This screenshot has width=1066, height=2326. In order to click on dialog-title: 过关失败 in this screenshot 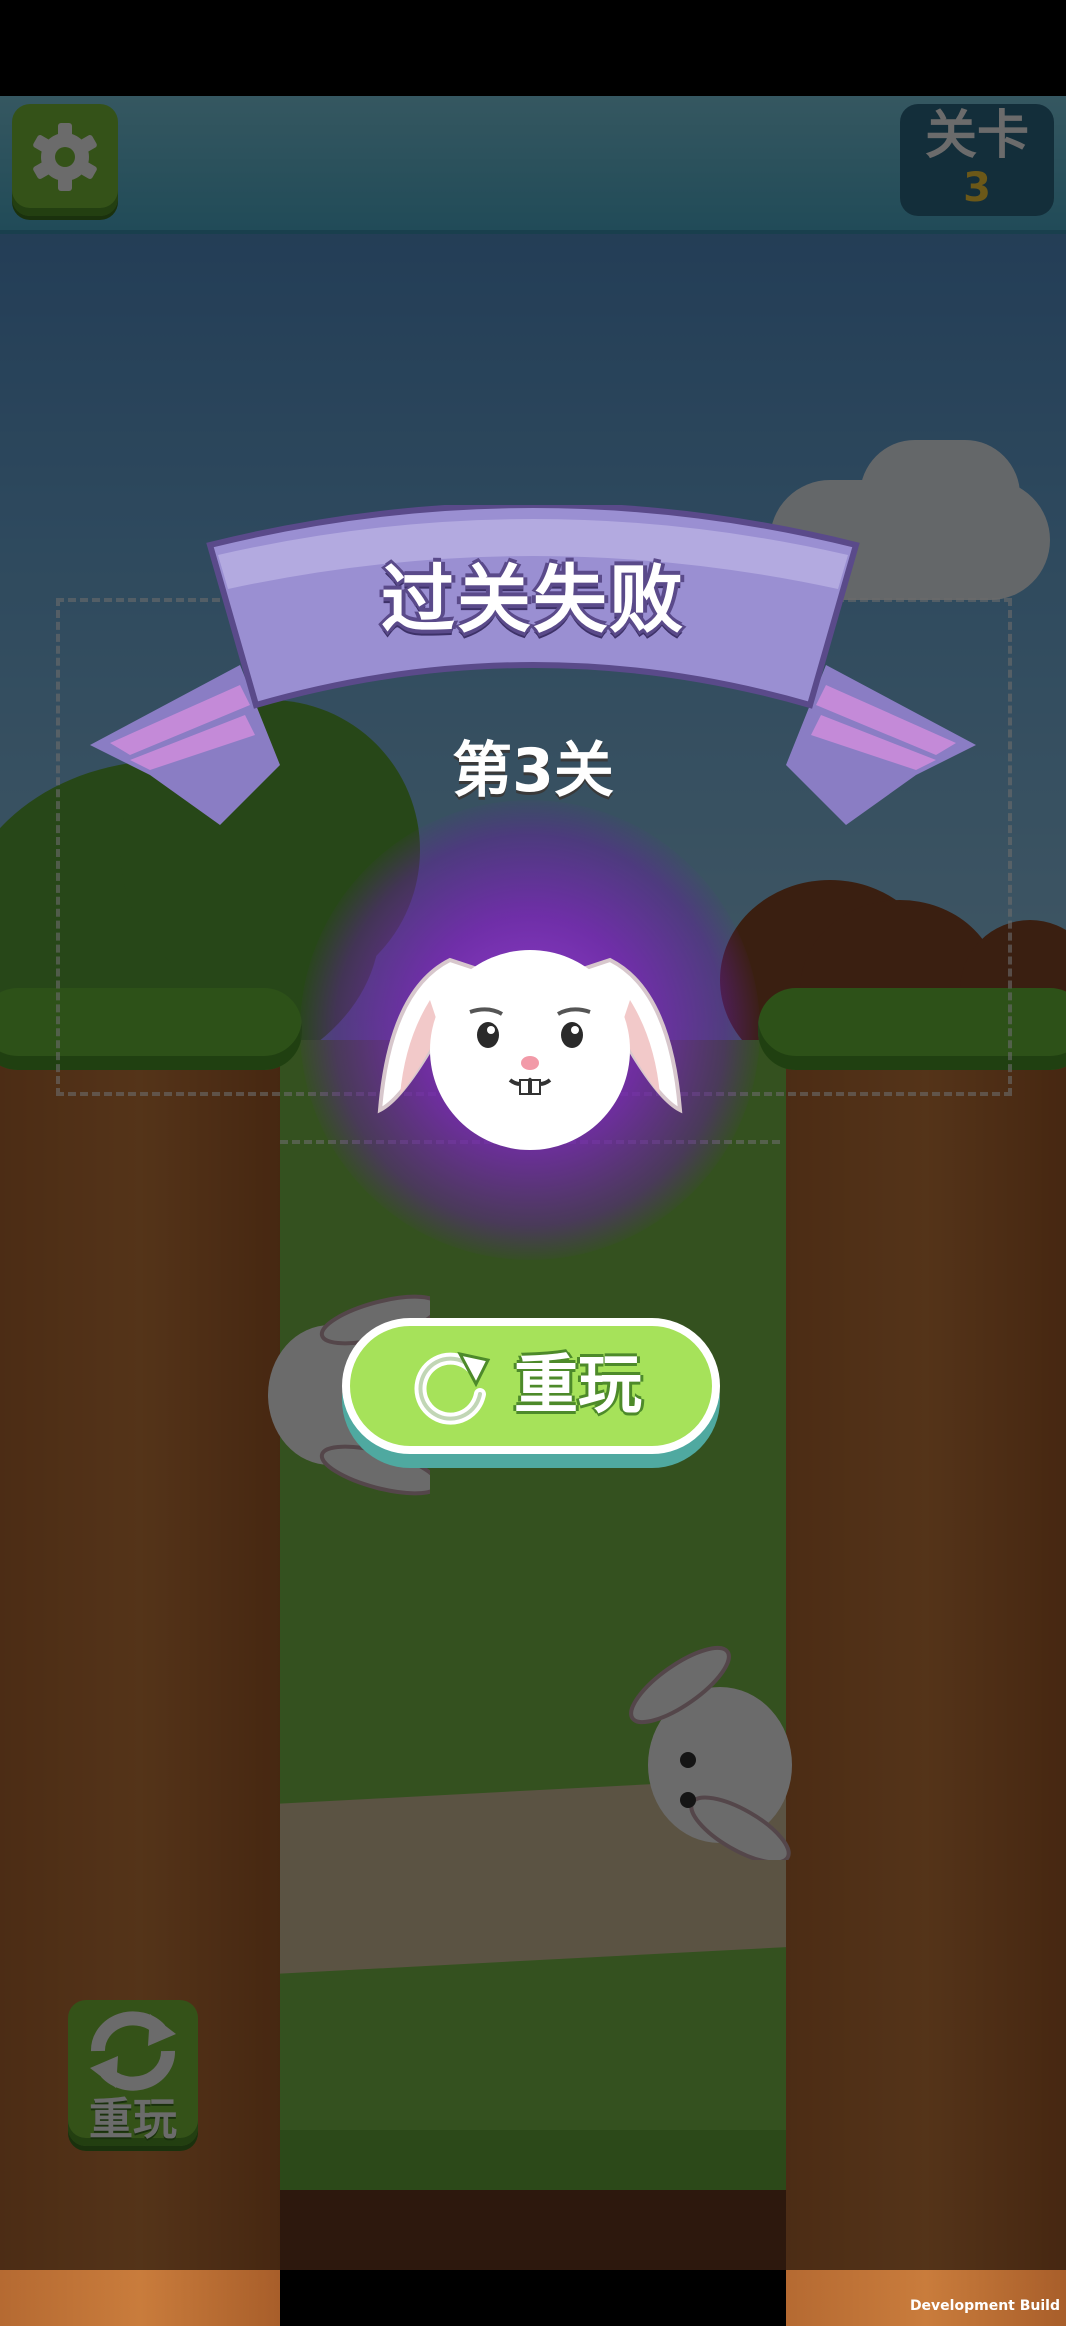, I will do `click(533, 600)`.